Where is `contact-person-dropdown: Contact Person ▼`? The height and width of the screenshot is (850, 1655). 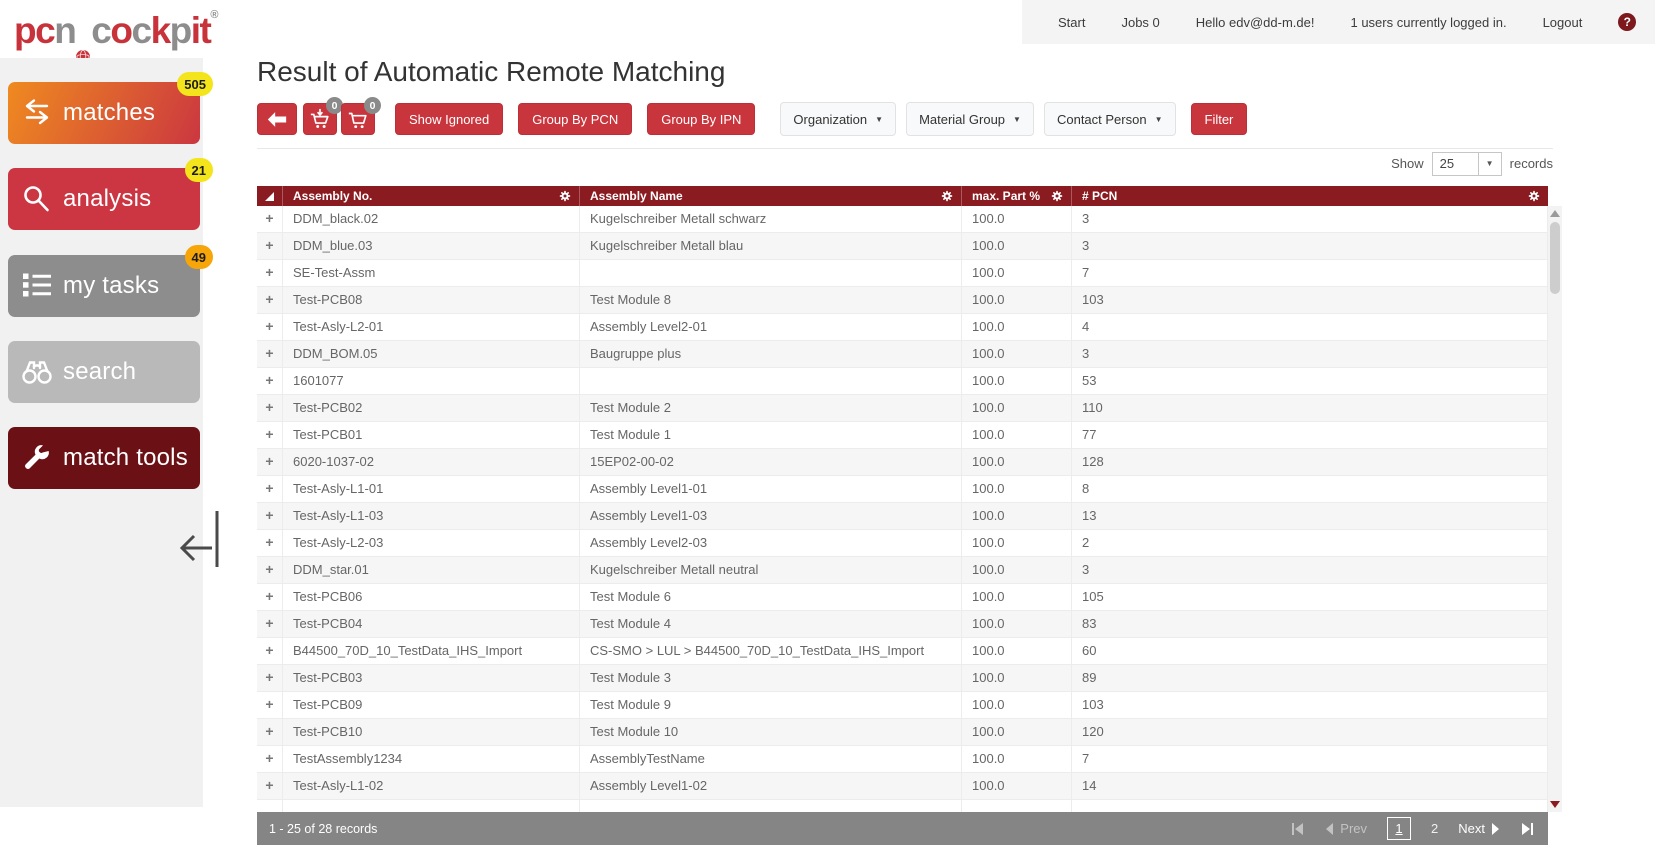
contact-person-dropdown: Contact Person ▼ is located at coordinates (1109, 119).